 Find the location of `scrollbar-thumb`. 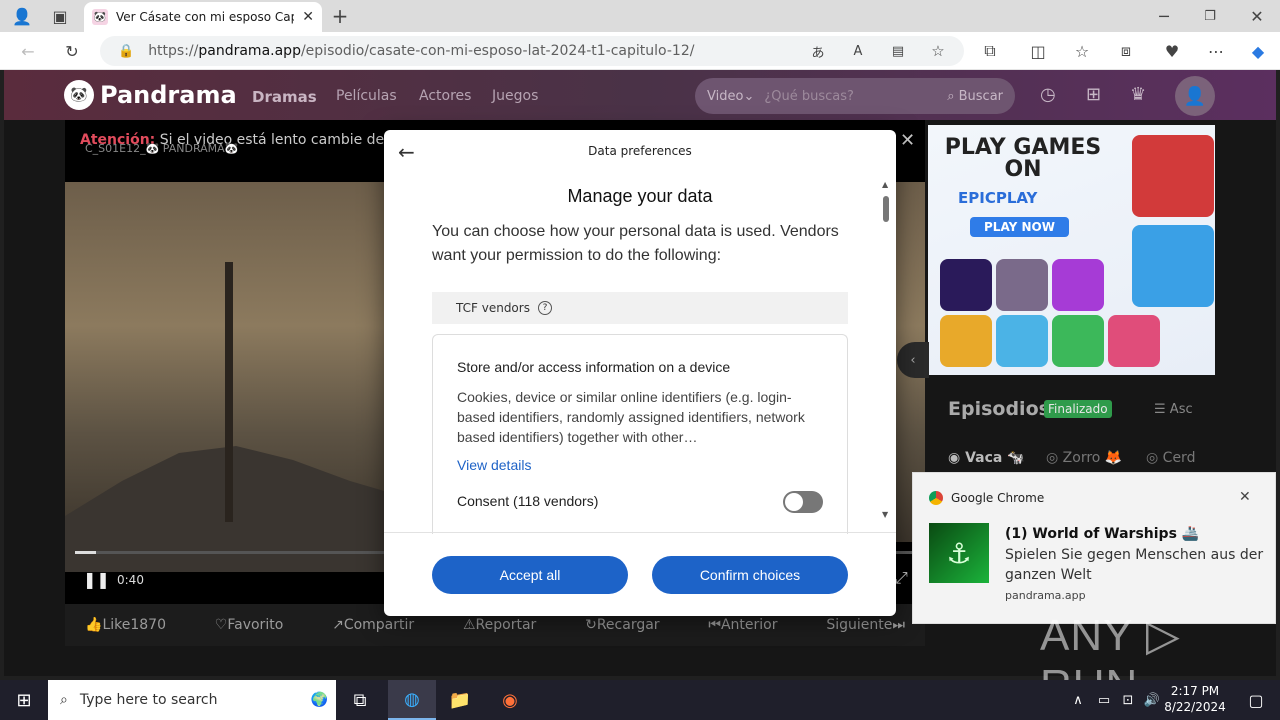

scrollbar-thumb is located at coordinates (886, 209).